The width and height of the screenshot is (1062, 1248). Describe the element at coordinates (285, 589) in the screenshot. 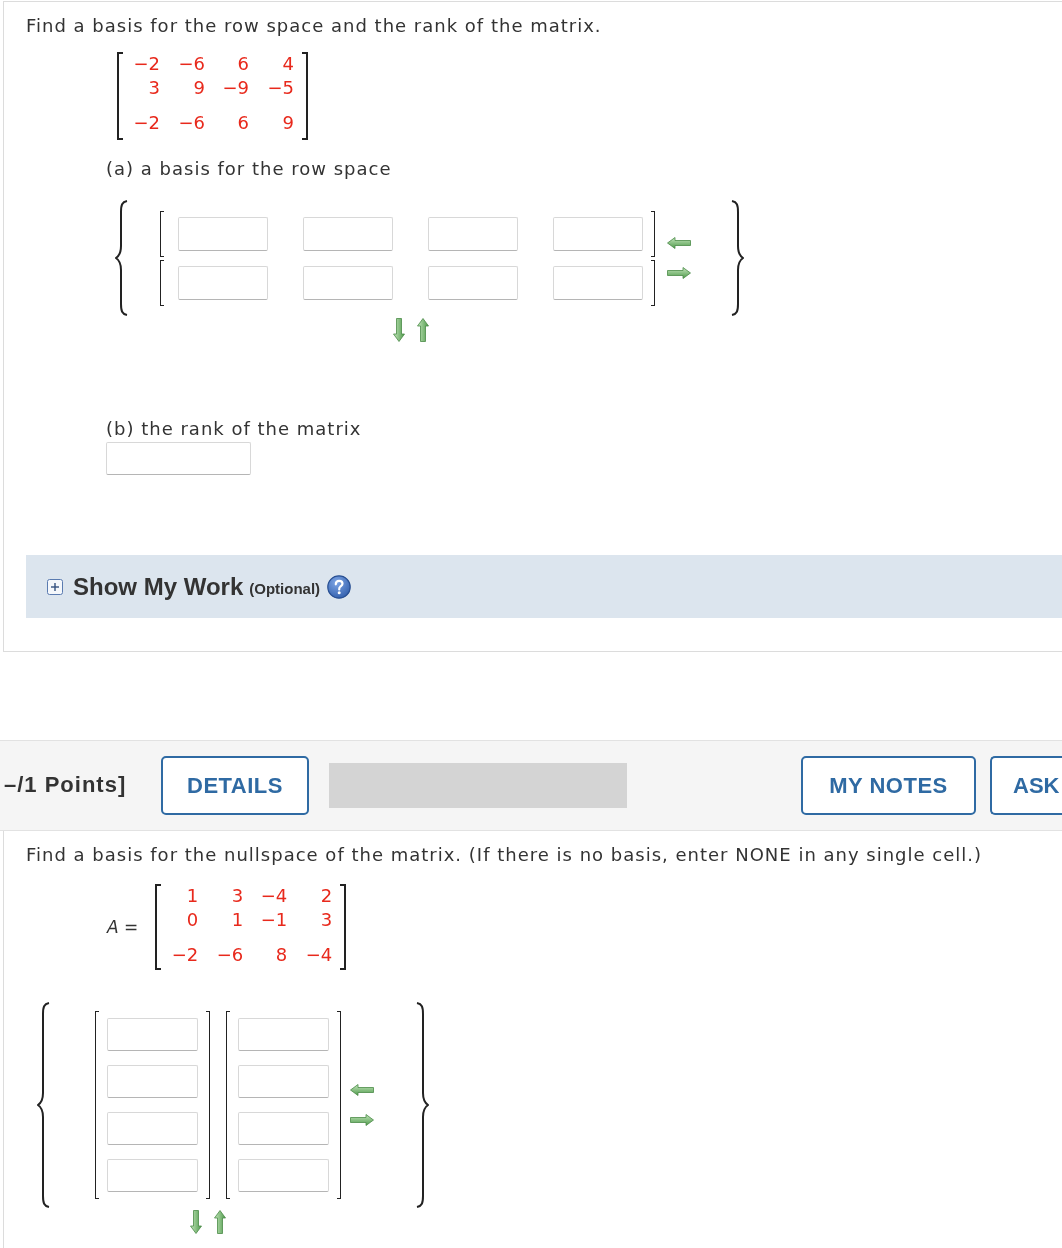

I see `optional-note: (Optional)` at that location.